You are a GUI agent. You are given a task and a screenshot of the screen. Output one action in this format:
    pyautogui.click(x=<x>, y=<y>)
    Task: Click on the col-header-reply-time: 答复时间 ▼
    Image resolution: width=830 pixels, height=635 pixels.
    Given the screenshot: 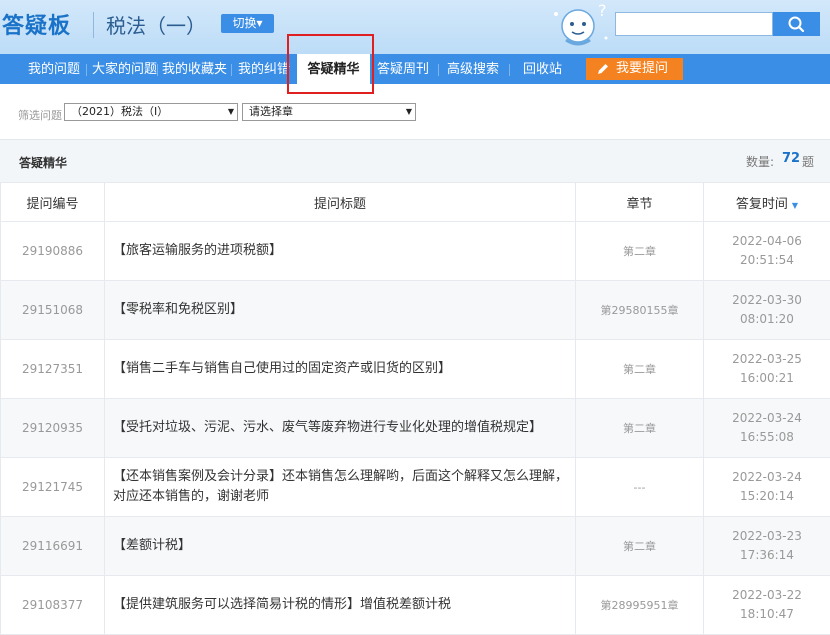 What is the action you would take?
    pyautogui.click(x=767, y=202)
    